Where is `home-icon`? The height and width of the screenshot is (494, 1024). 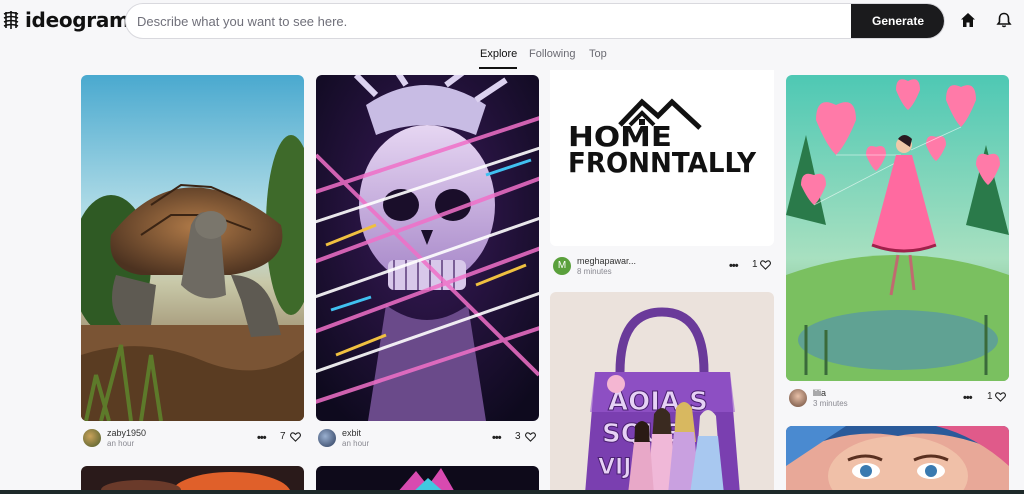
home-icon is located at coordinates (968, 20).